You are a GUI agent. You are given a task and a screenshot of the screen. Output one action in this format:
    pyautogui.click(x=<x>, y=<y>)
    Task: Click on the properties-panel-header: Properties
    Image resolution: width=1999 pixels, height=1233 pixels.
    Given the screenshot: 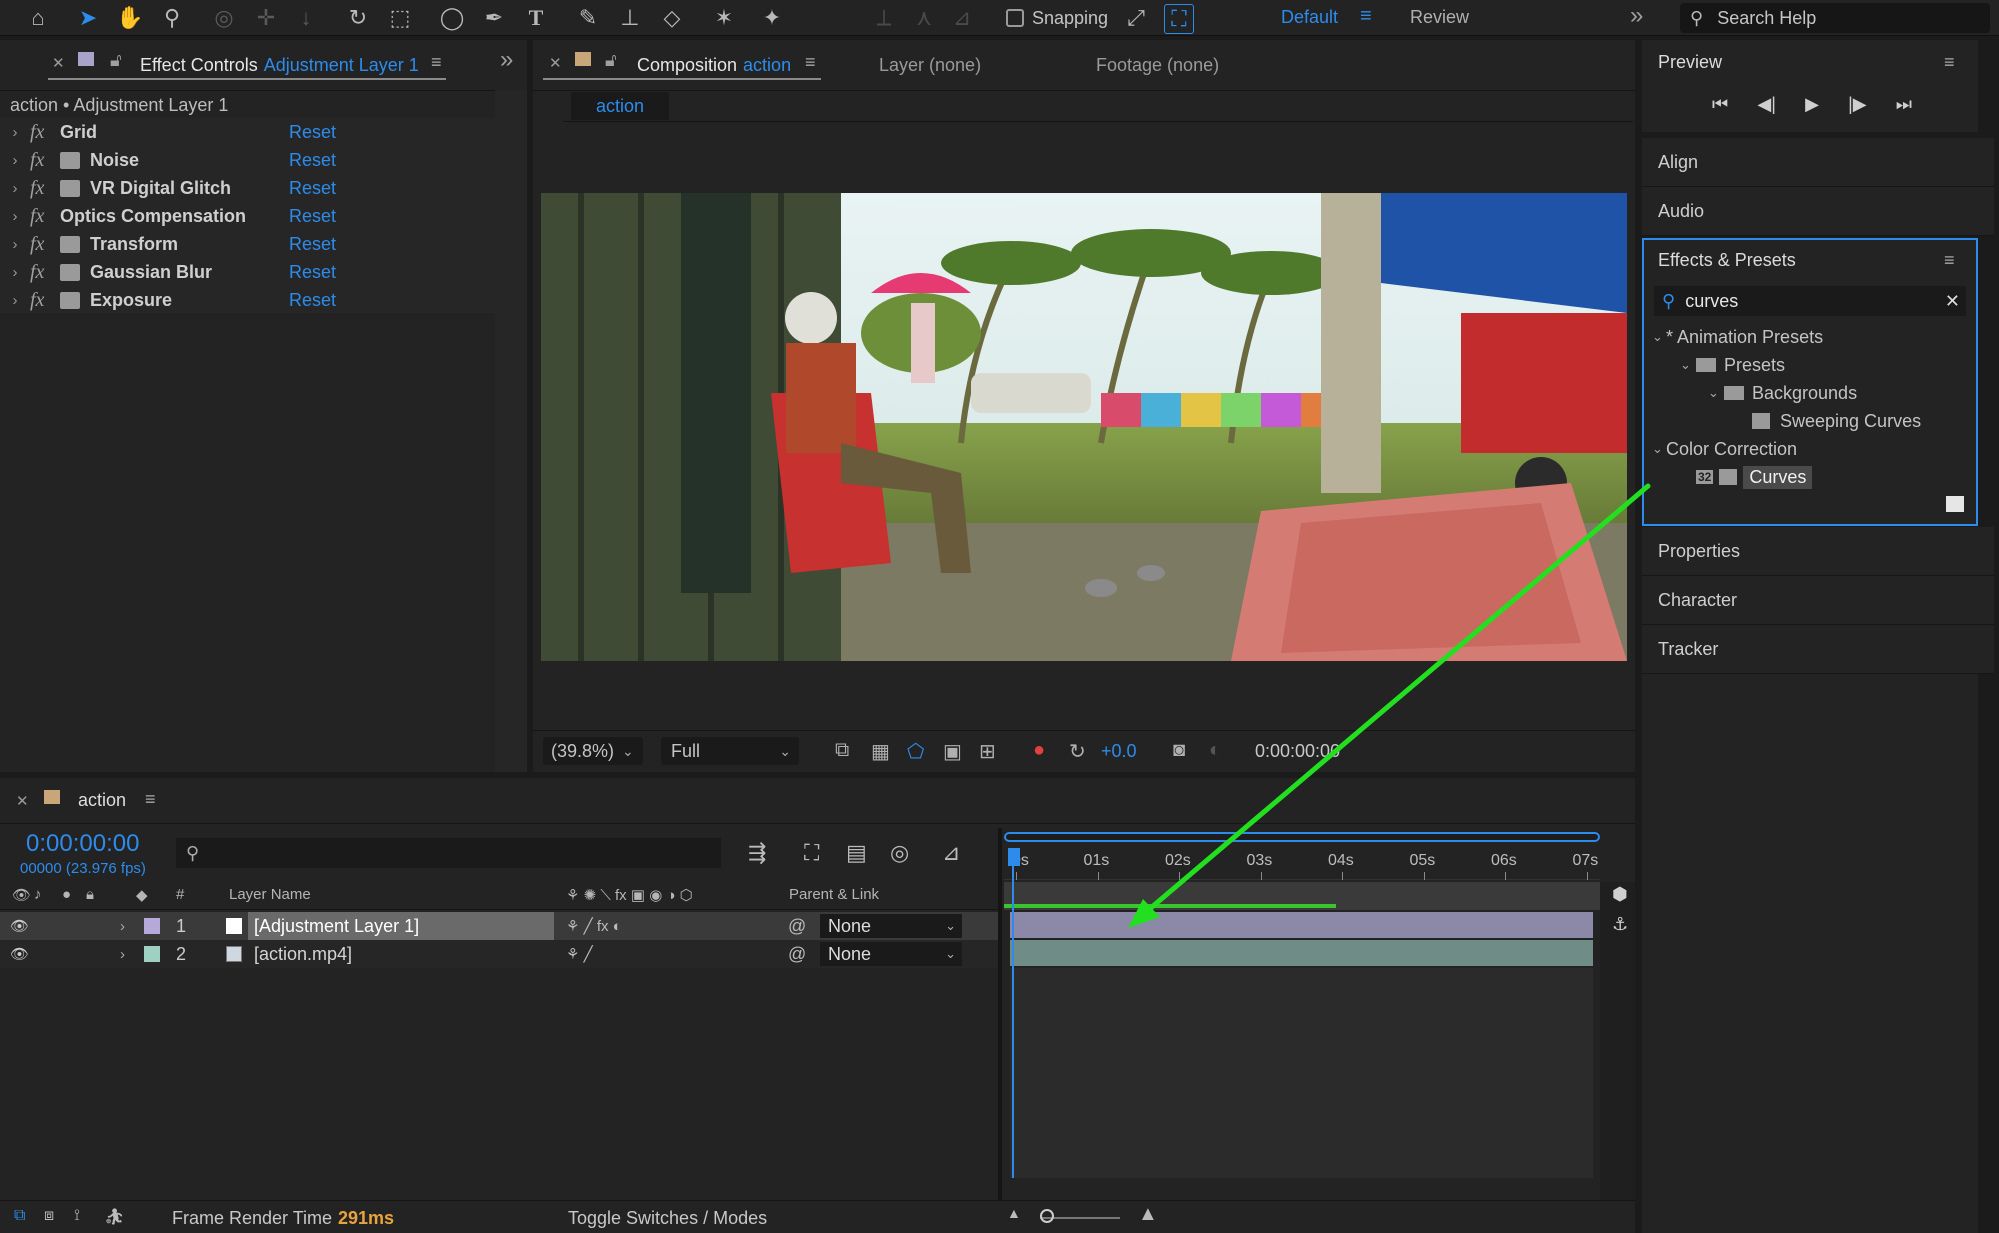 What is the action you would take?
    pyautogui.click(x=1818, y=551)
    